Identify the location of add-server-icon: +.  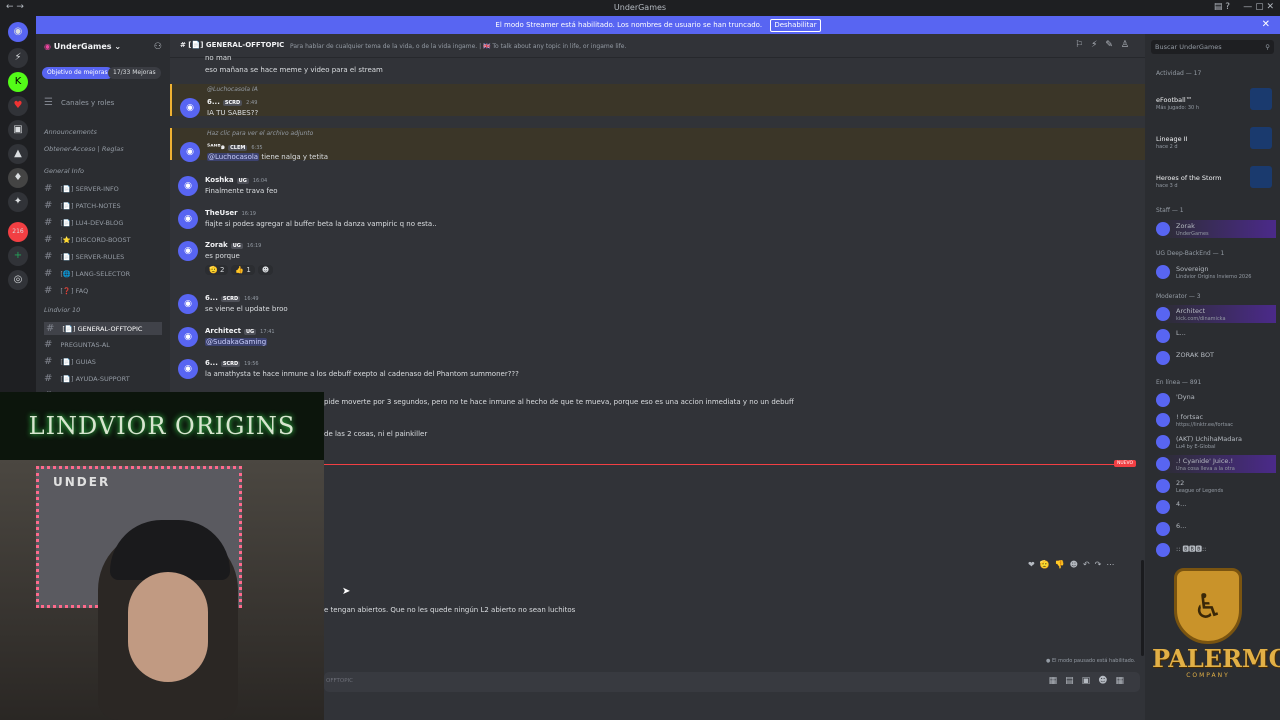
(18, 256).